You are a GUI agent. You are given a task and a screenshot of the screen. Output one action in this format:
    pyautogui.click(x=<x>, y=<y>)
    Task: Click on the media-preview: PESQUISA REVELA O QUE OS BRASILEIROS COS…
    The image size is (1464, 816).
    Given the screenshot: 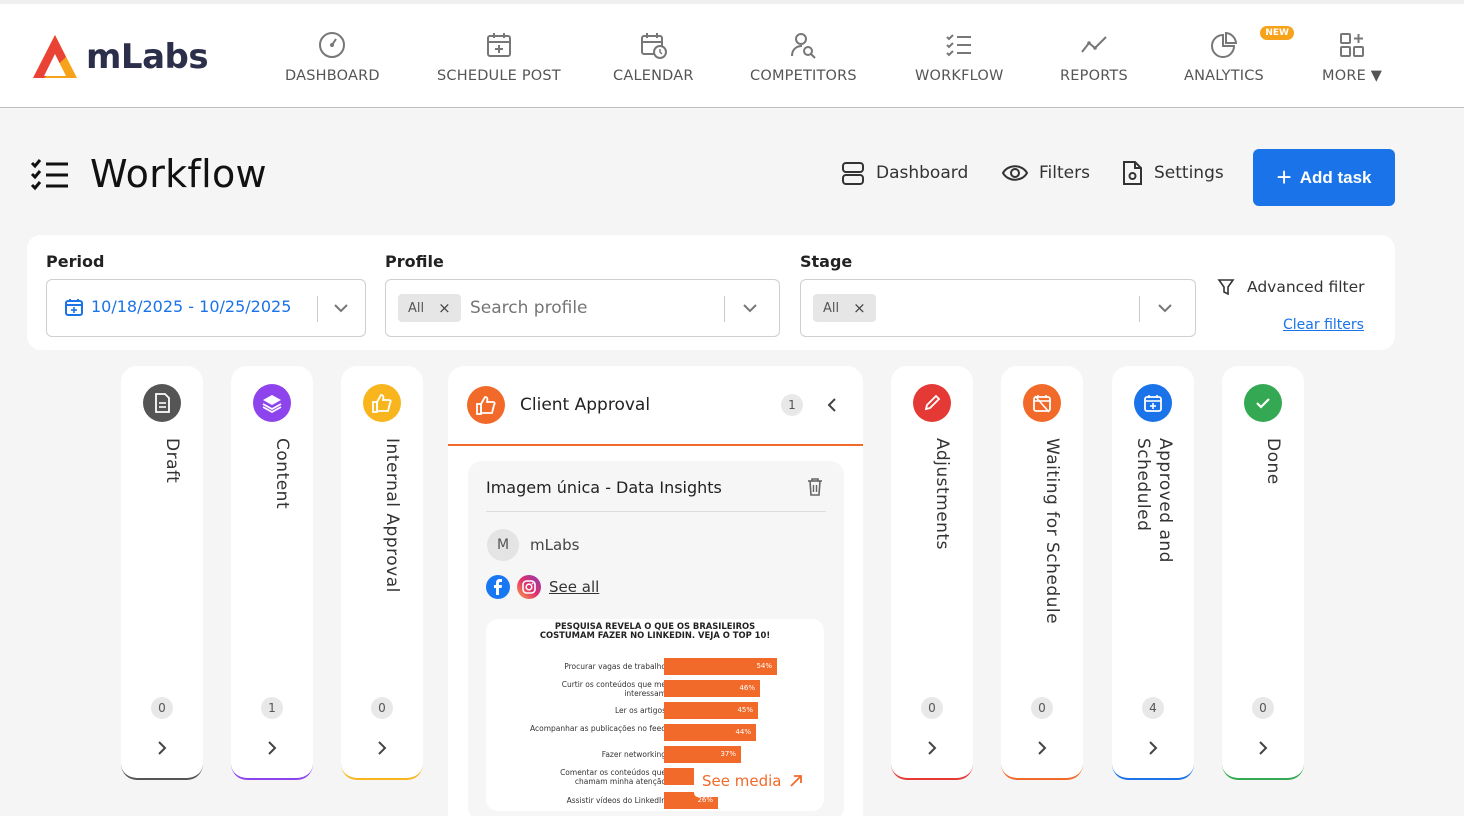 What is the action you would take?
    pyautogui.click(x=655, y=715)
    